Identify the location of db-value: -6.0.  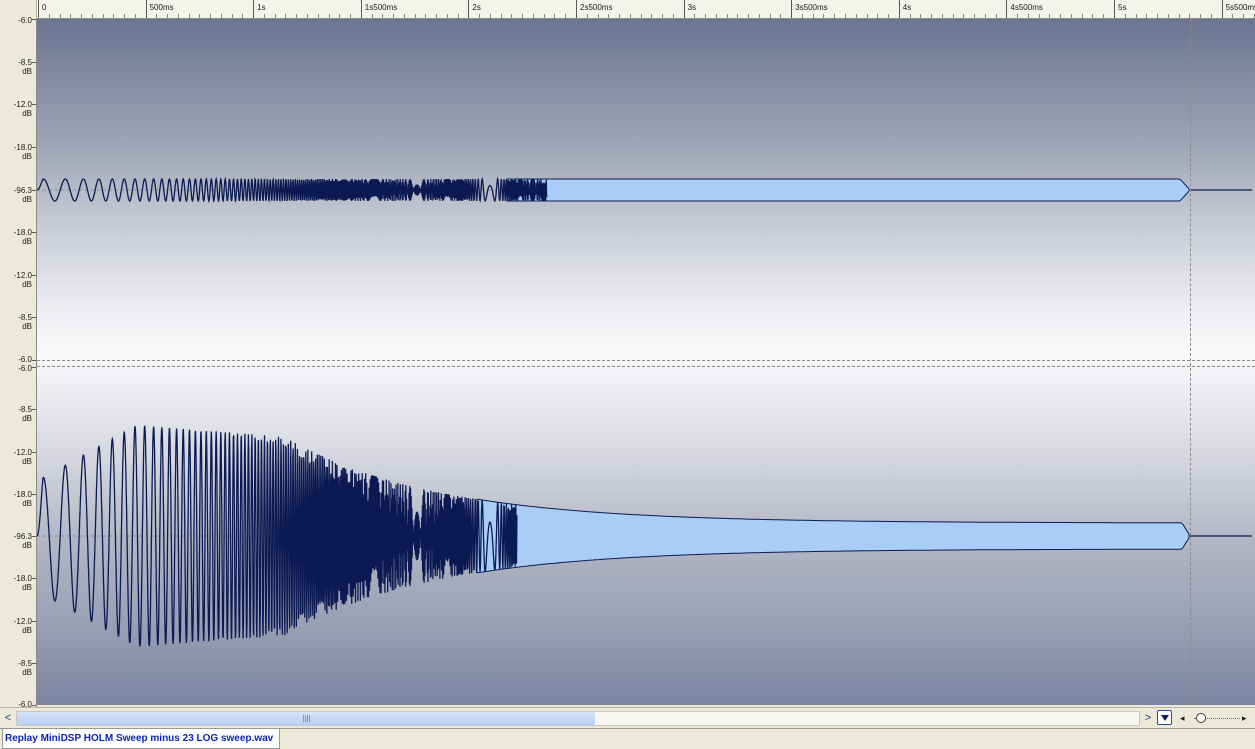
(25, 20).